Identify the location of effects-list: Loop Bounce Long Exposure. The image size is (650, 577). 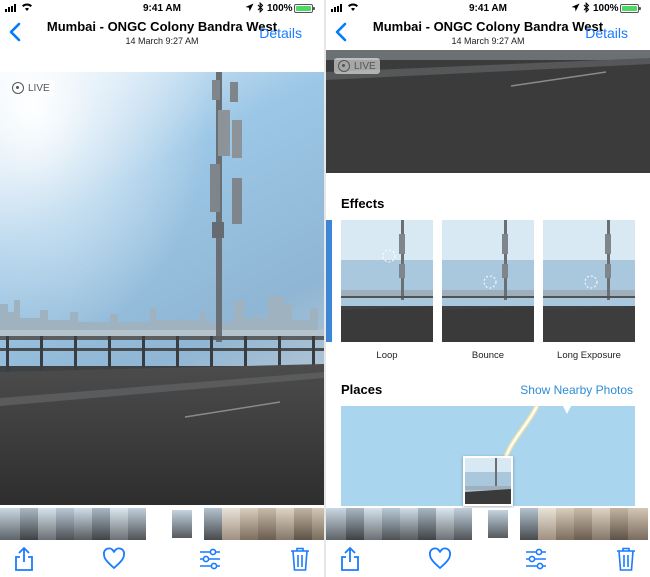
(488, 290).